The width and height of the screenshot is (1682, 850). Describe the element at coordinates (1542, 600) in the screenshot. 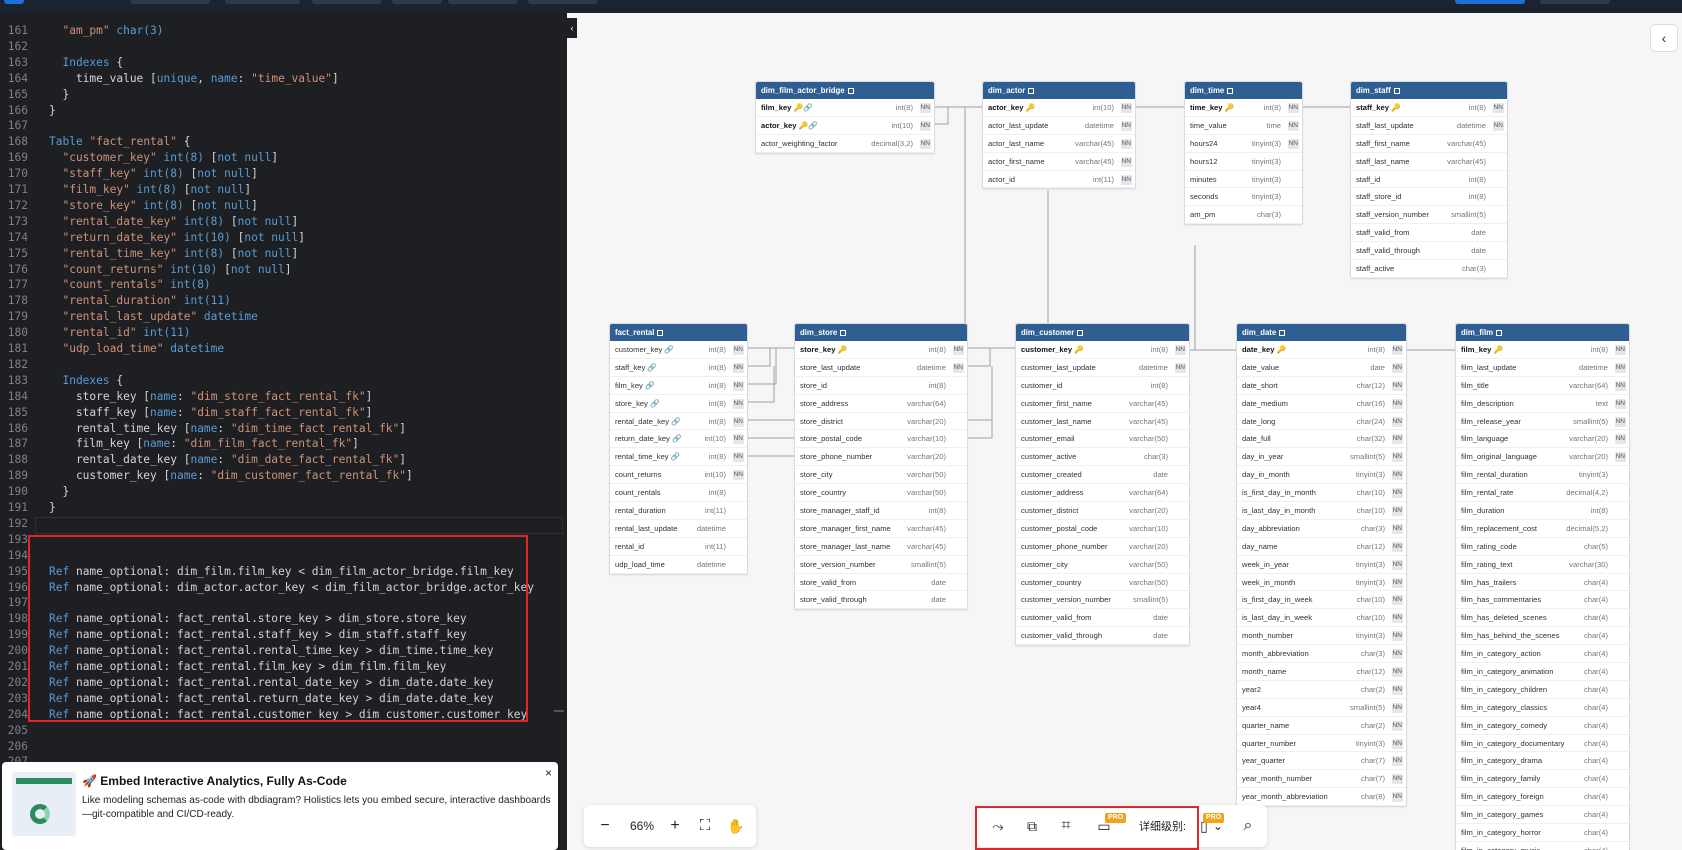

I see `field-row: film_has_commentaries char(4) NN` at that location.